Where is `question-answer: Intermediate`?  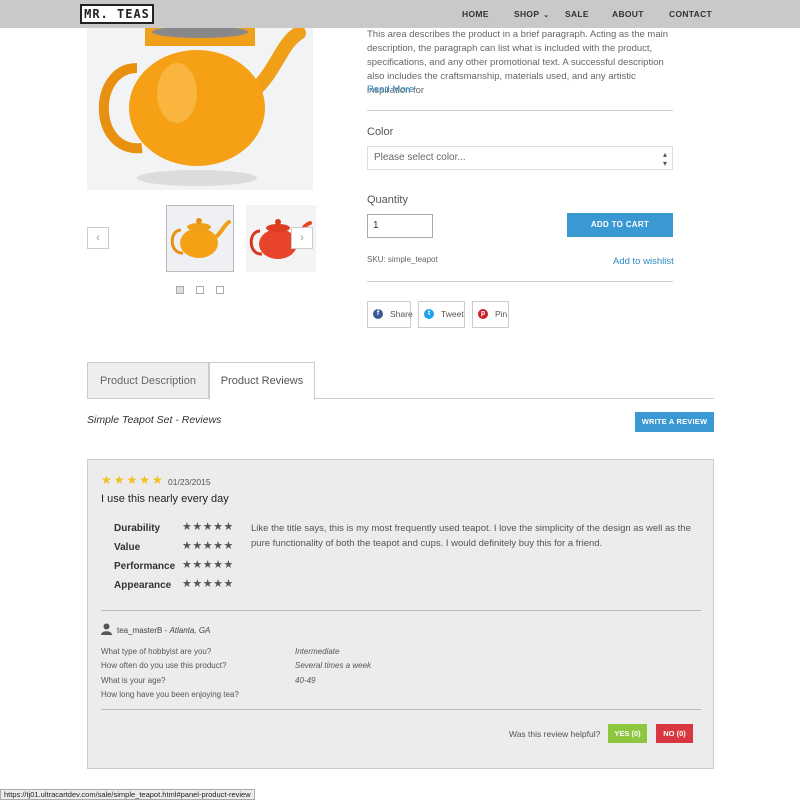
question-answer: Intermediate is located at coordinates (317, 651).